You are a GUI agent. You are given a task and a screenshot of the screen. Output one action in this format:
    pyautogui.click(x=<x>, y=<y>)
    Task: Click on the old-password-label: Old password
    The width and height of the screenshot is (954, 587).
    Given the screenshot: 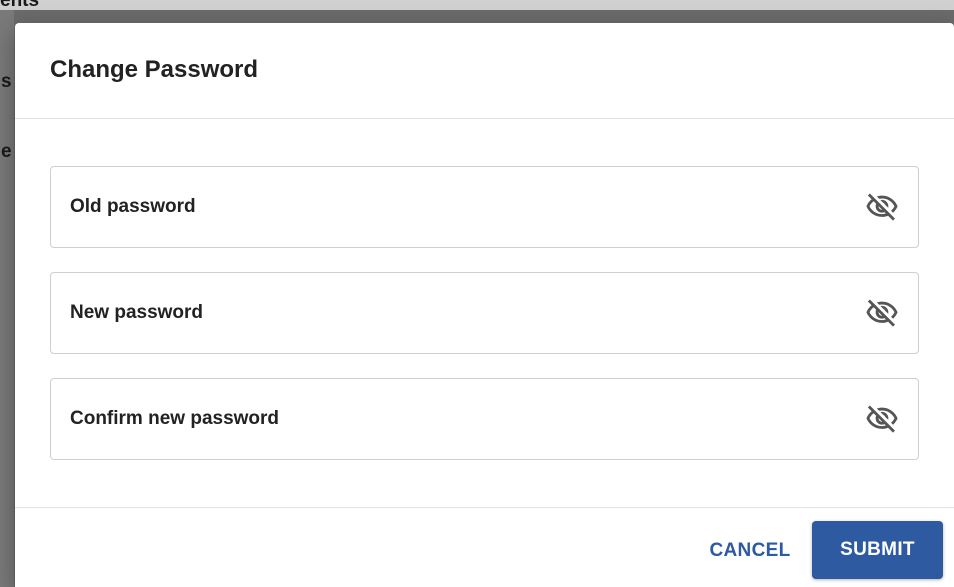 What is the action you would take?
    pyautogui.click(x=133, y=206)
    